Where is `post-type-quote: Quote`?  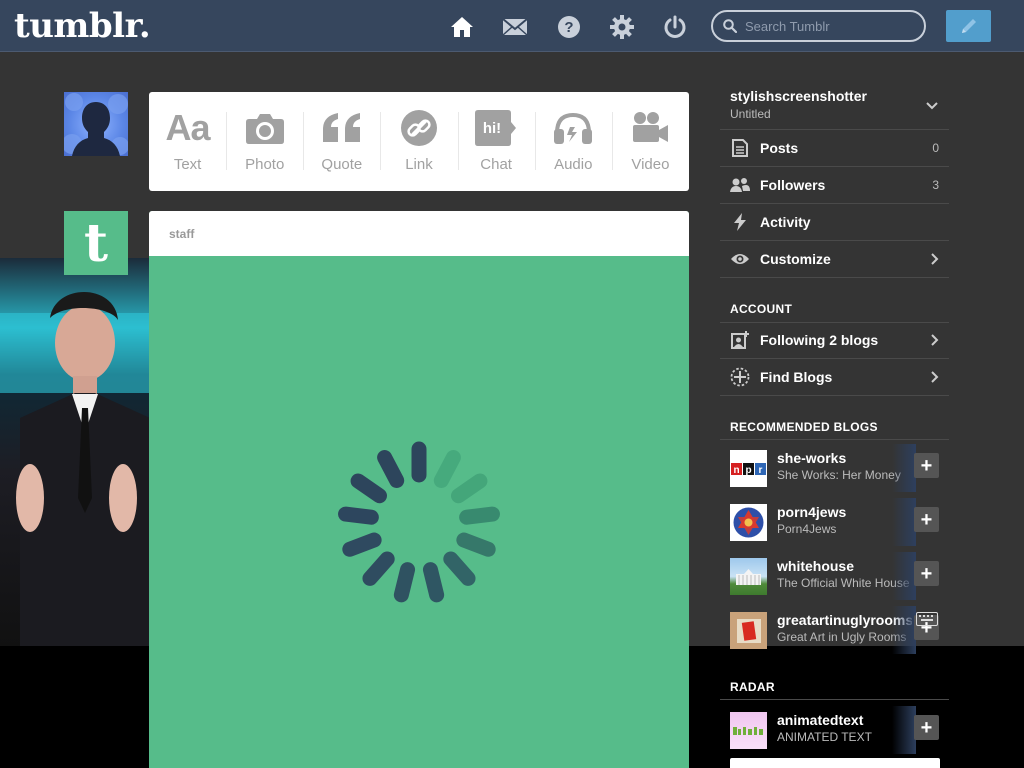 post-type-quote: Quote is located at coordinates (341, 141).